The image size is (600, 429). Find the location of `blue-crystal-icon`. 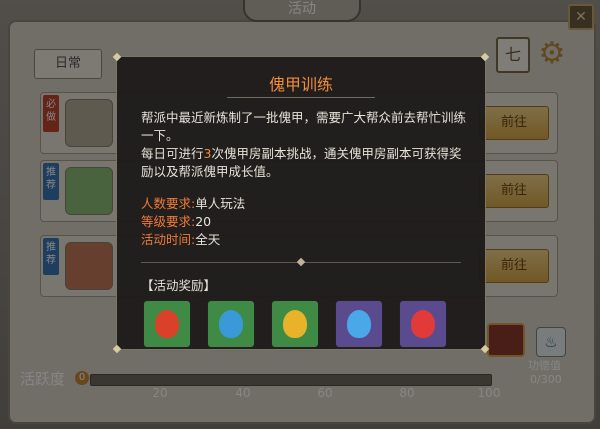

blue-crystal-icon is located at coordinates (359, 324).